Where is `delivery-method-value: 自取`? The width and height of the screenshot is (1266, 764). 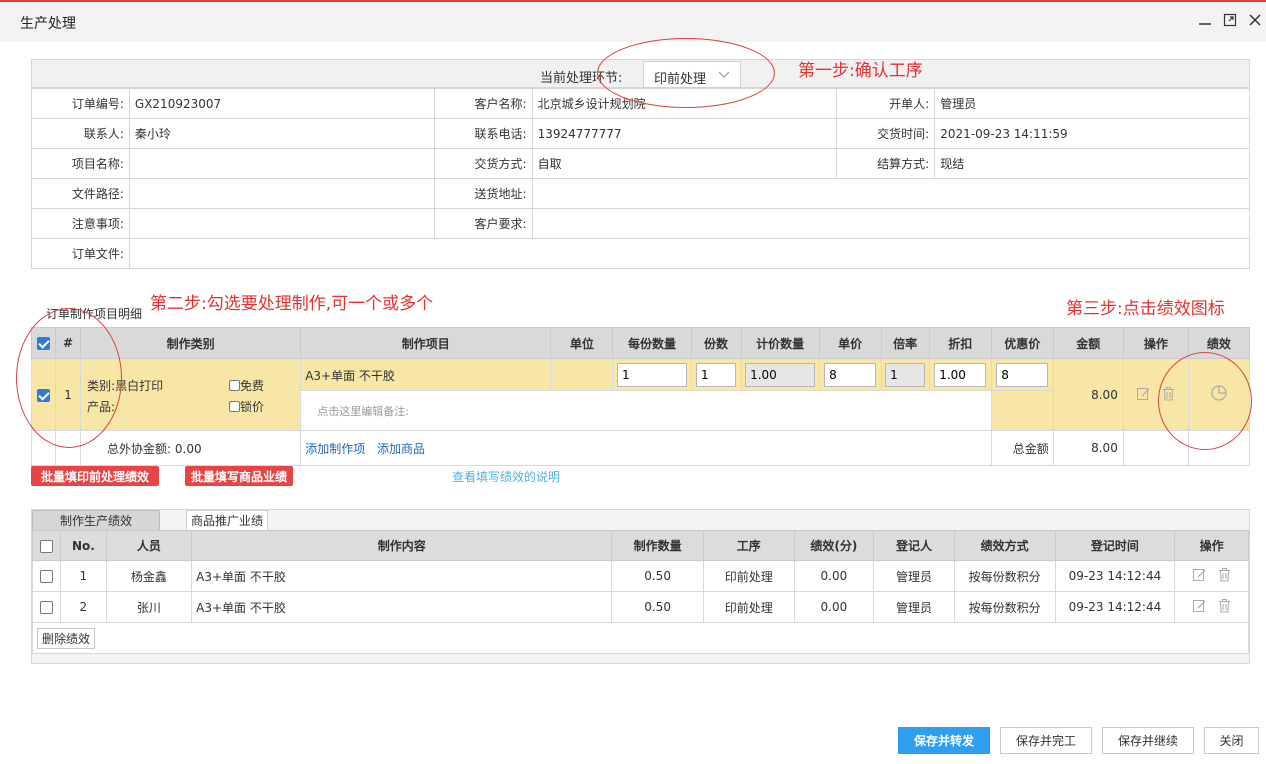
delivery-method-value: 自取 is located at coordinates (684, 163).